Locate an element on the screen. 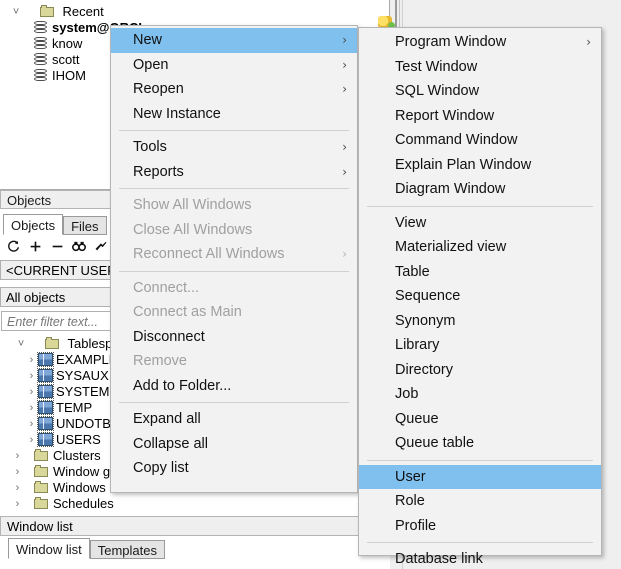  menu-item-label: Disconnect is located at coordinates (169, 336).